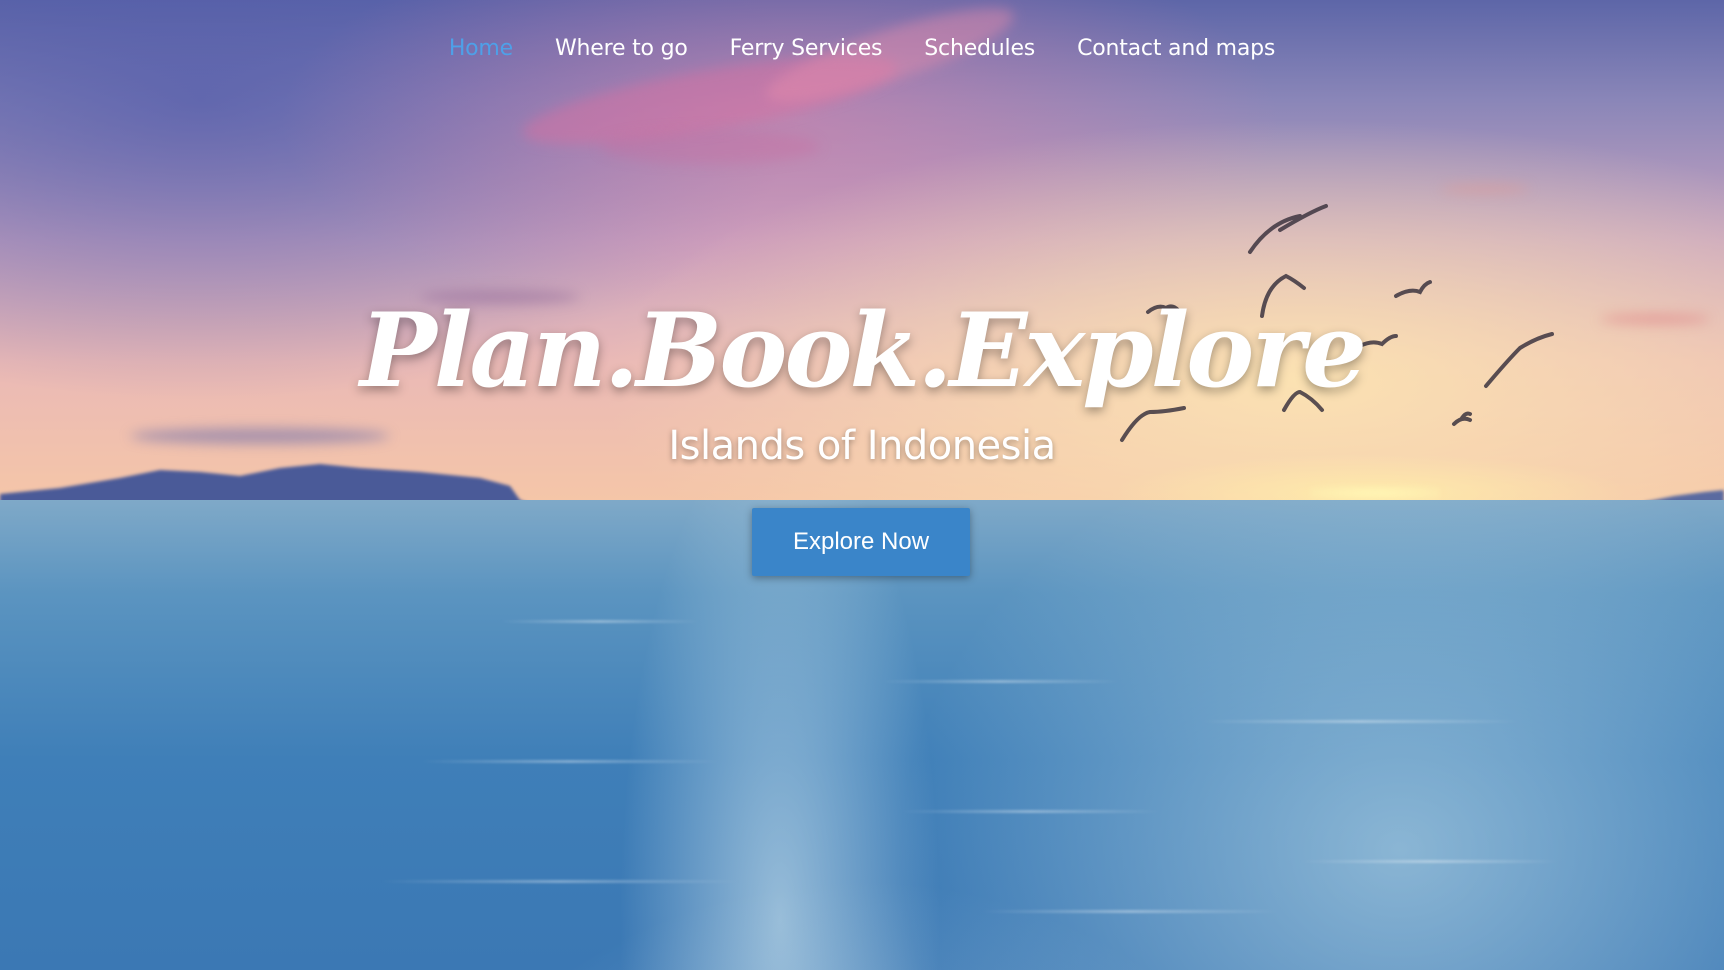  I want to click on explore-now-button: Explore Now, so click(861, 542).